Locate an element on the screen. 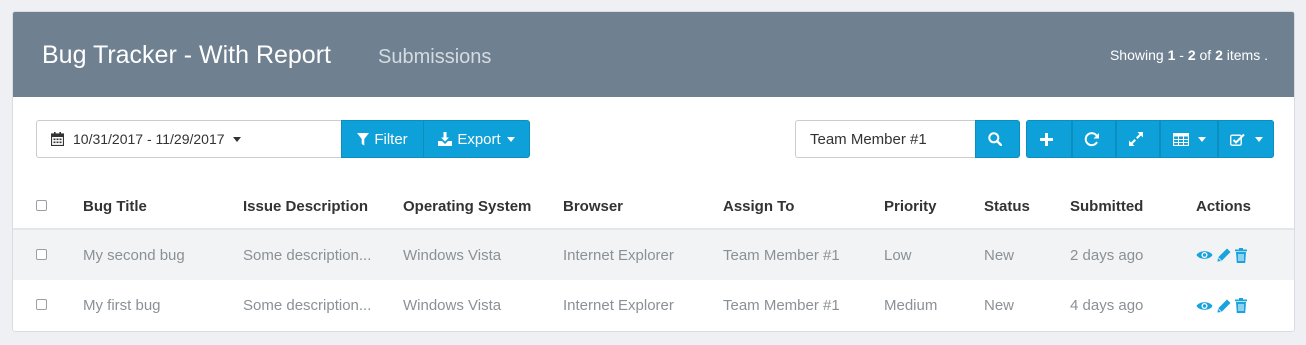 The width and height of the screenshot is (1306, 345). summary-prefix: Showing is located at coordinates (1138, 55).